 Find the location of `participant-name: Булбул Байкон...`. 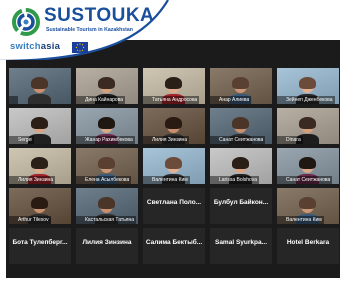

participant-name: Булбул Байкон... is located at coordinates (241, 202).